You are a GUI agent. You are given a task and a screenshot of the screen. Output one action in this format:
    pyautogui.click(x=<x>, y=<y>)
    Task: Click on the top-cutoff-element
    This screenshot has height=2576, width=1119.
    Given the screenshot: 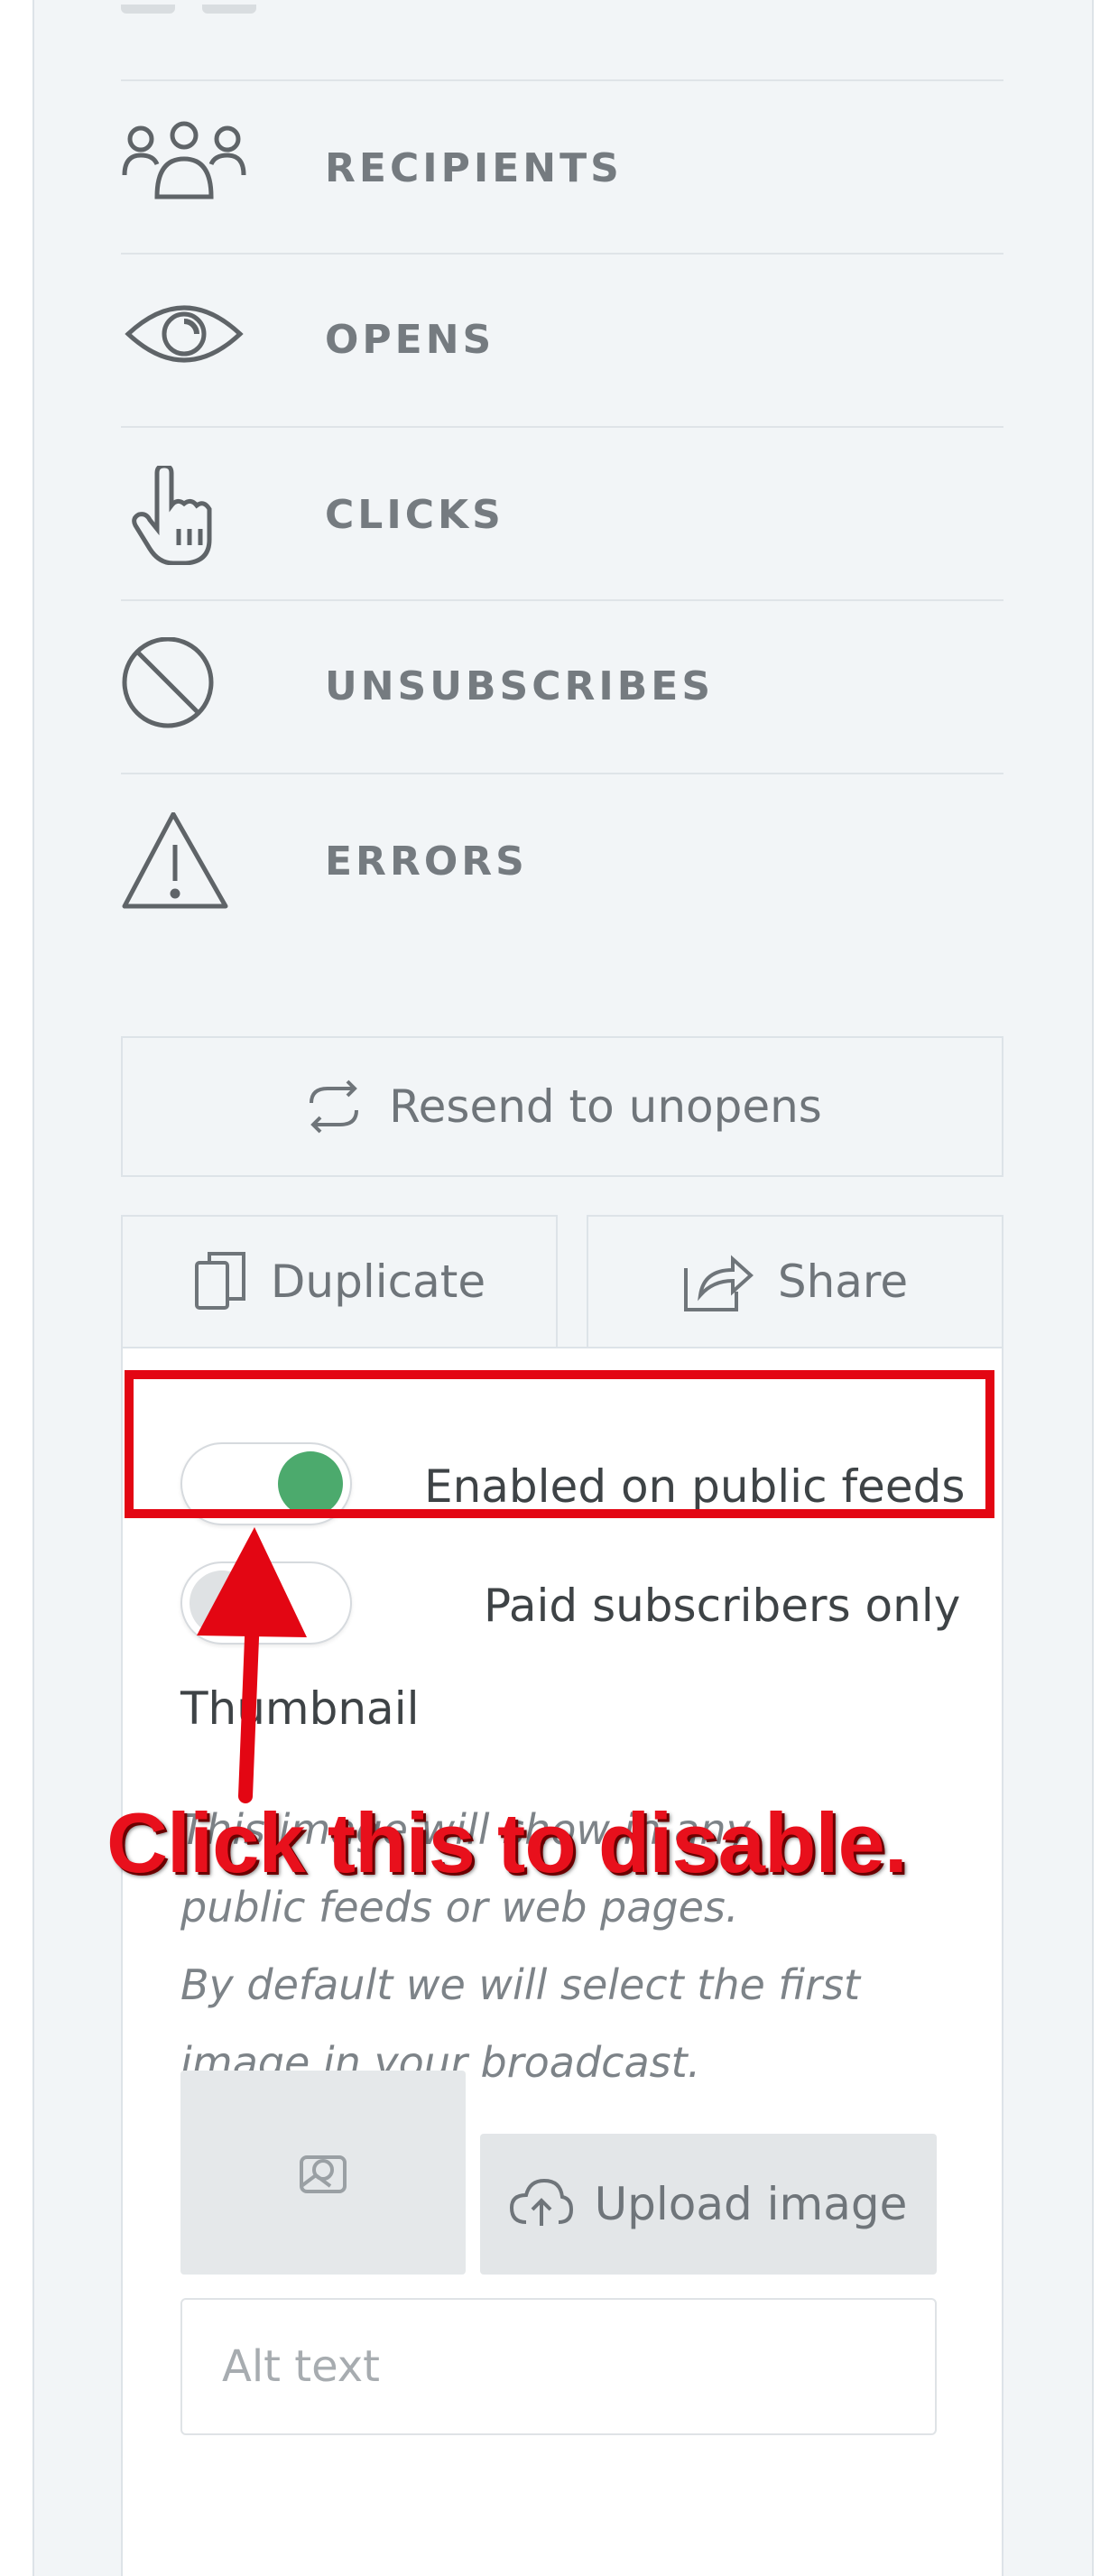 What is the action you would take?
    pyautogui.click(x=301, y=7)
    